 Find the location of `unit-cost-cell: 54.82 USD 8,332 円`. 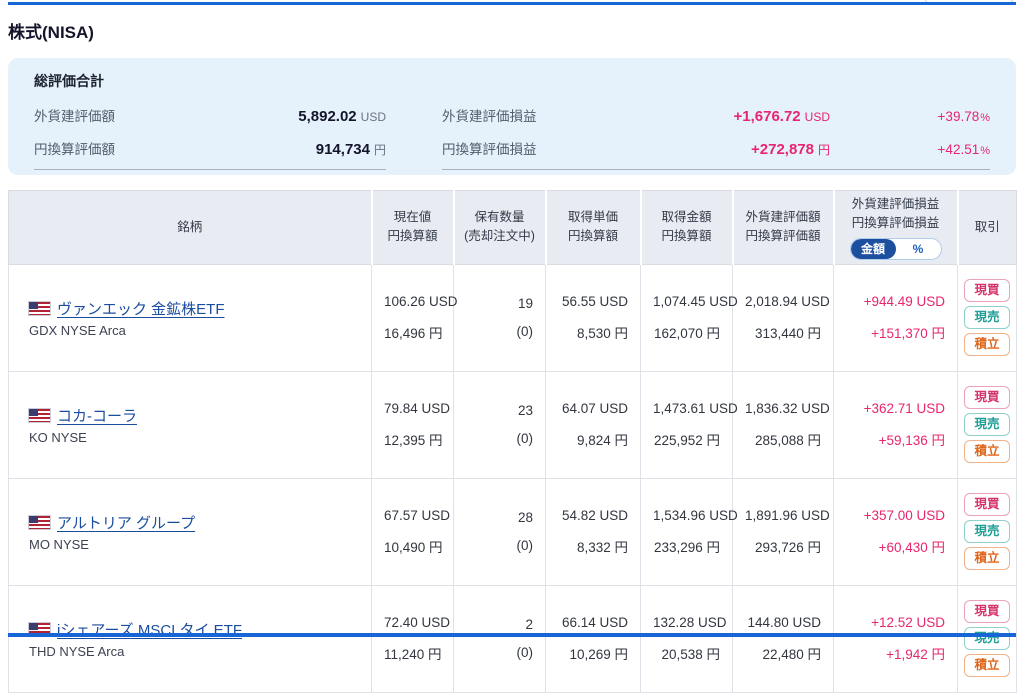

unit-cost-cell: 54.82 USD 8,332 円 is located at coordinates (593, 531).